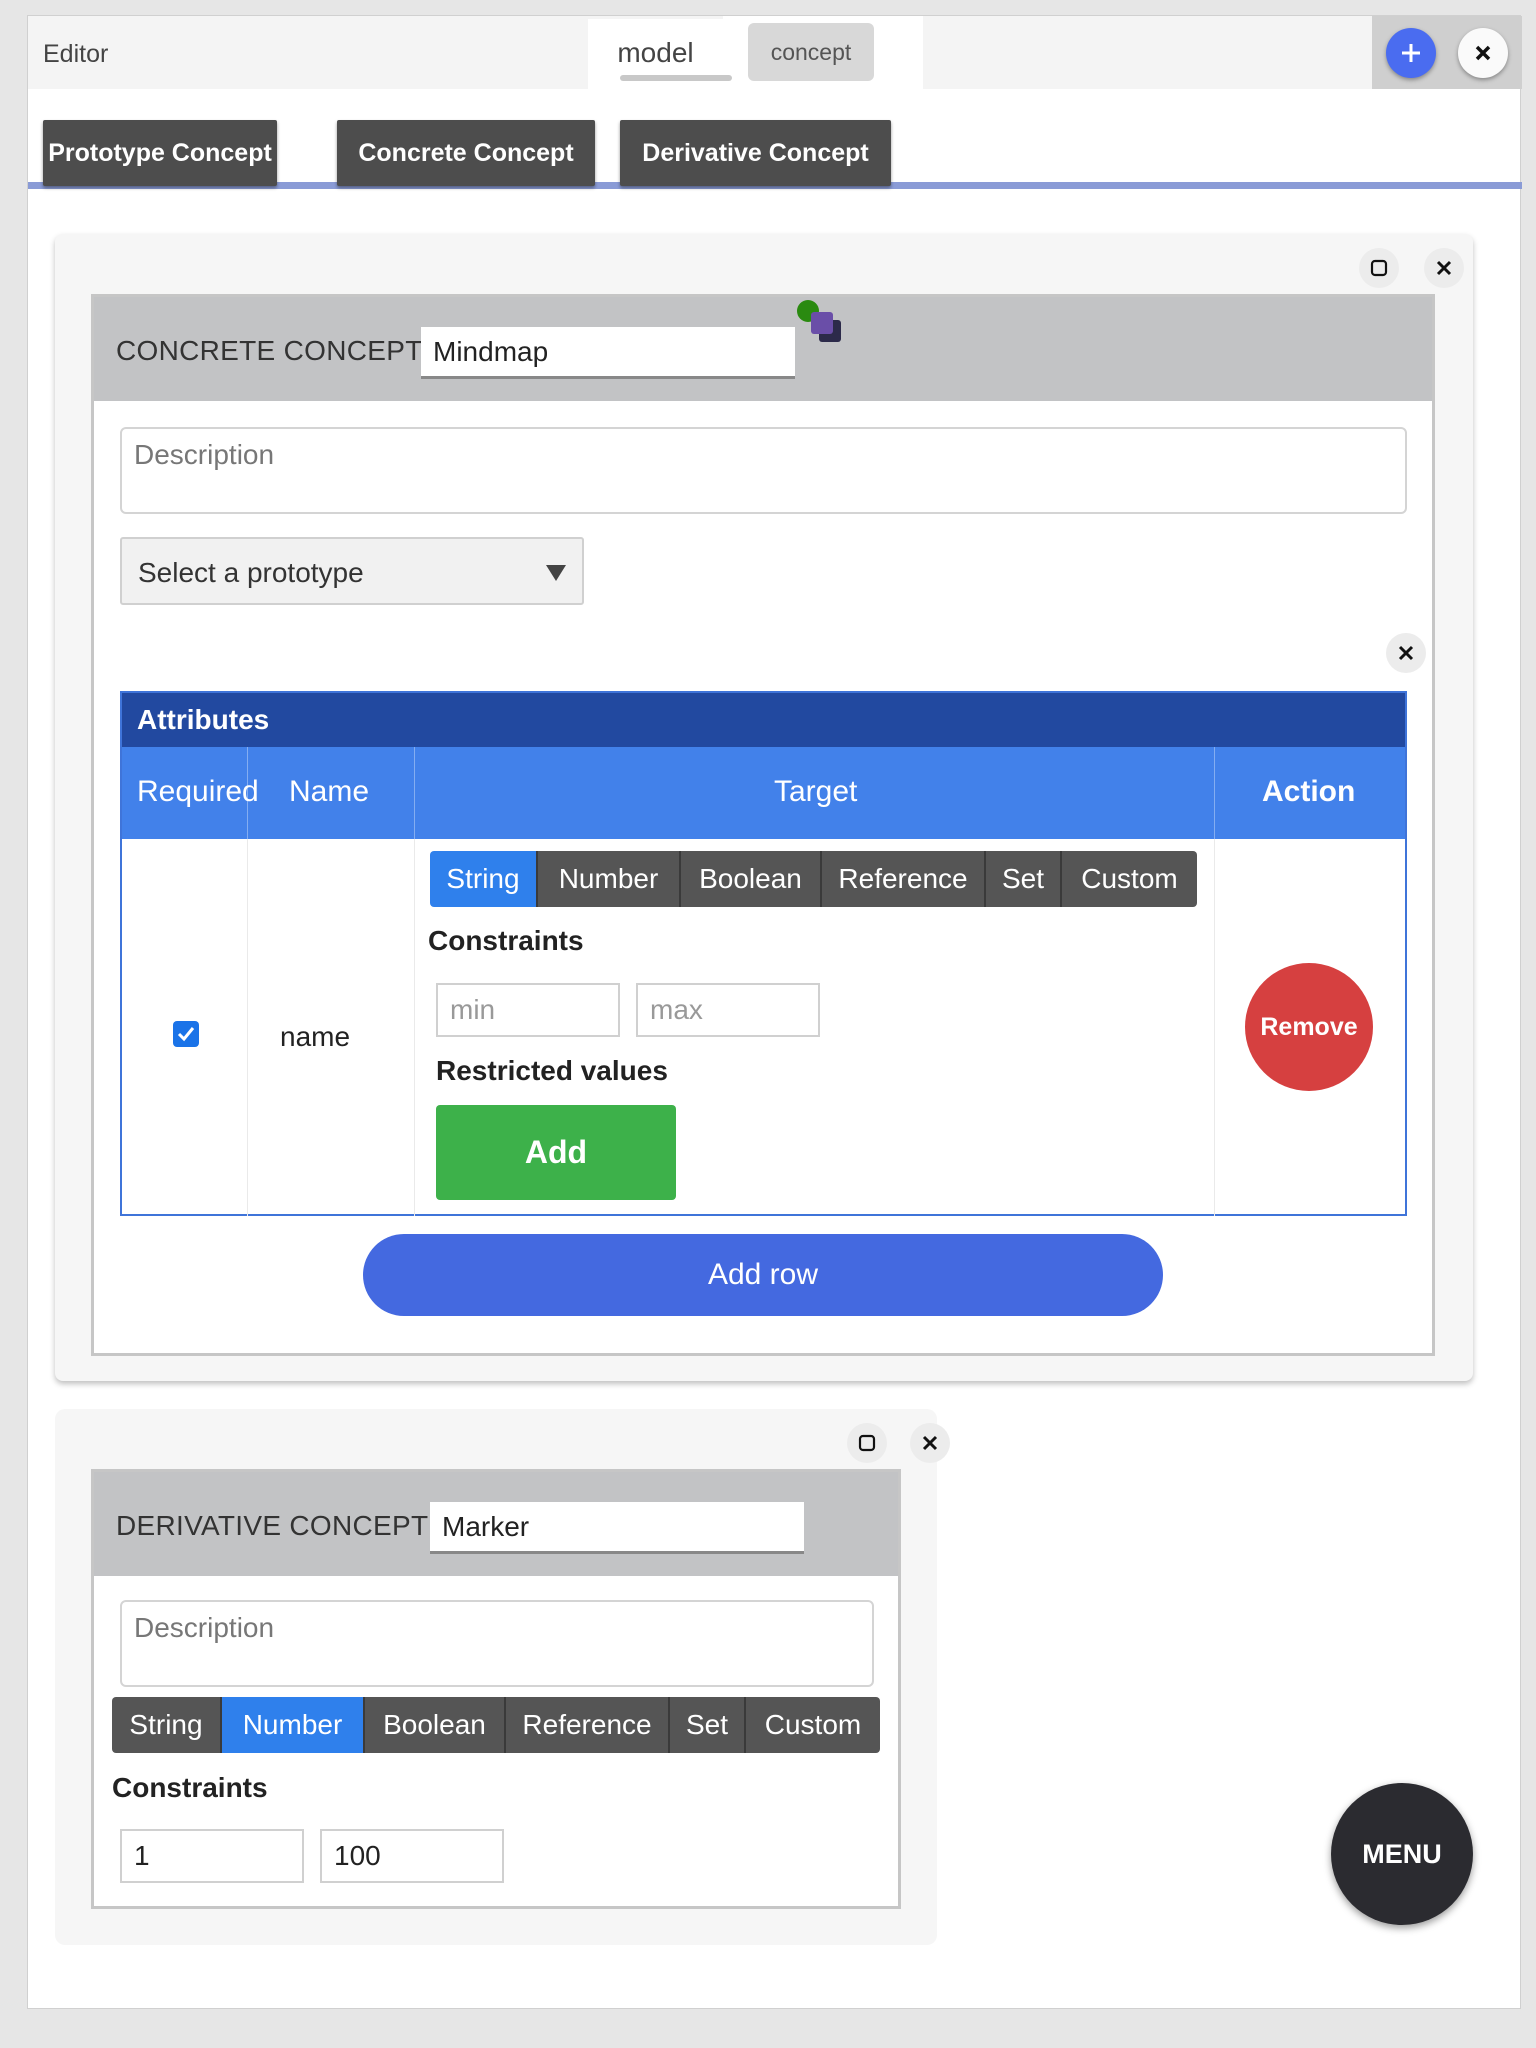 The width and height of the screenshot is (1536, 2048). What do you see at coordinates (412, 1856) in the screenshot?
I see `max-input: 100` at bounding box center [412, 1856].